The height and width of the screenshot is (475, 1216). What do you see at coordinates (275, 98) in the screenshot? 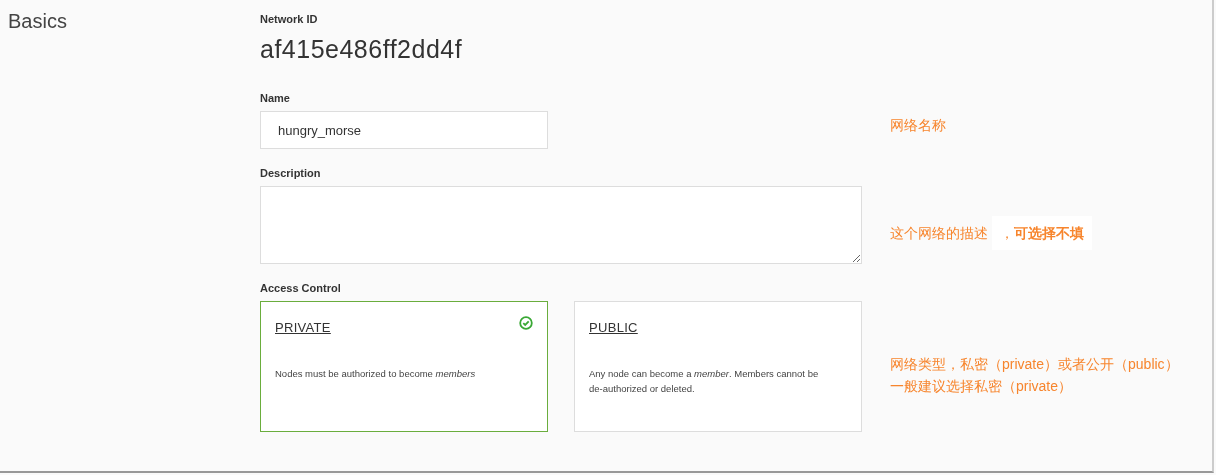
I see `field-label: Name` at bounding box center [275, 98].